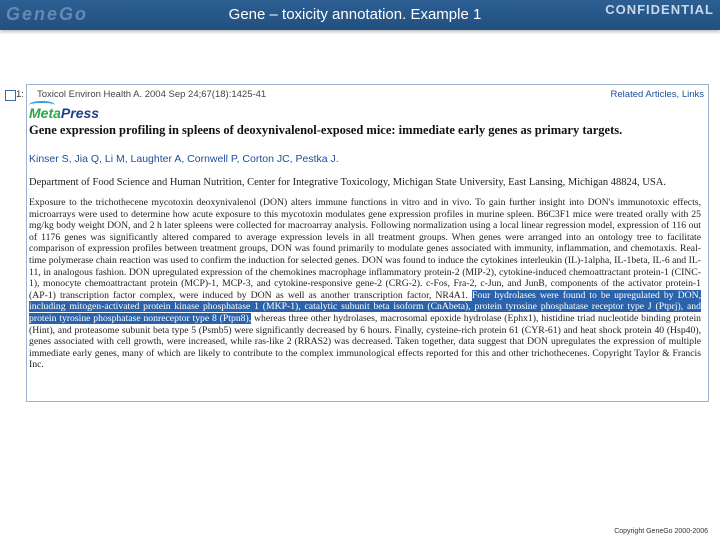 The height and width of the screenshot is (540, 720). What do you see at coordinates (42, 105) in the screenshot?
I see `swoosh-icon` at bounding box center [42, 105].